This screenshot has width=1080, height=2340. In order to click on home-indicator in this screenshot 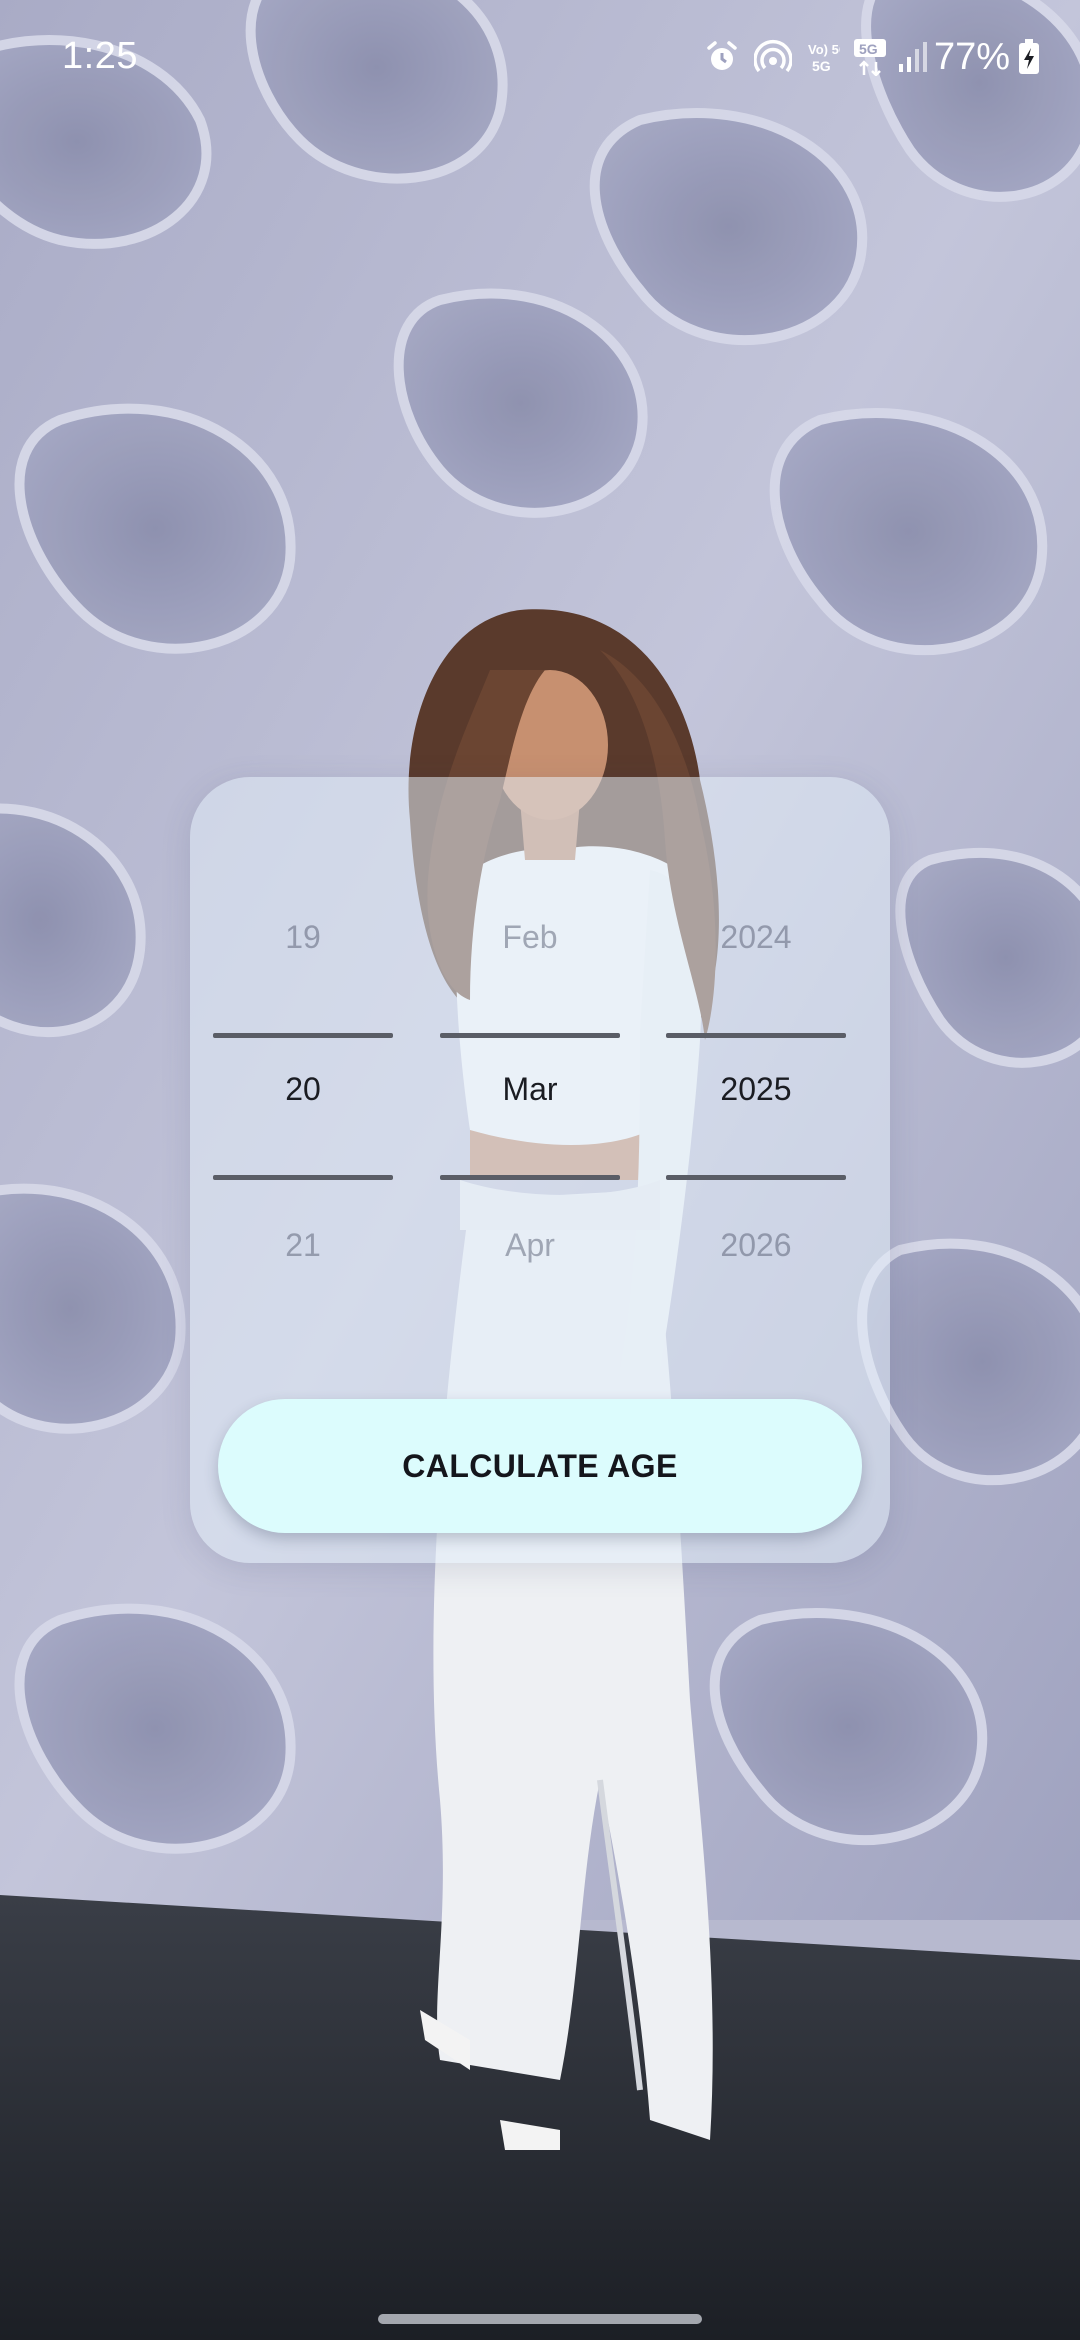, I will do `click(540, 2319)`.